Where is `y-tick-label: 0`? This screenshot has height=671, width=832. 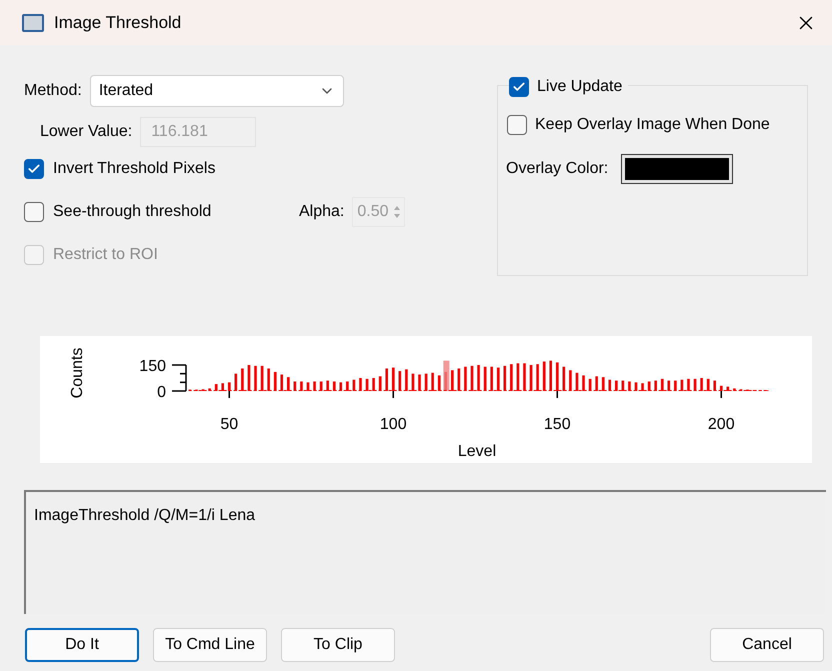
y-tick-label: 0 is located at coordinates (161, 392).